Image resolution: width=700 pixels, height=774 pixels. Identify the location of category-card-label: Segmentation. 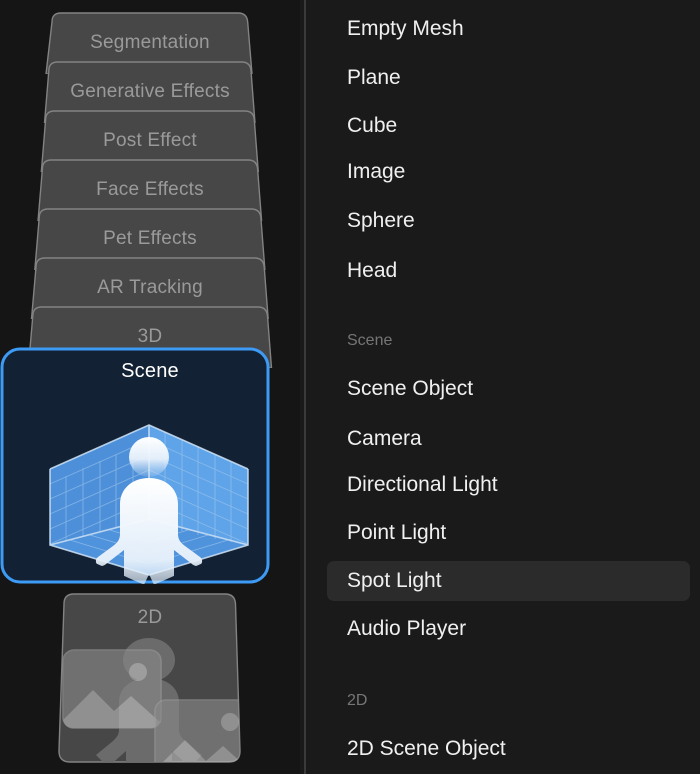
(150, 42).